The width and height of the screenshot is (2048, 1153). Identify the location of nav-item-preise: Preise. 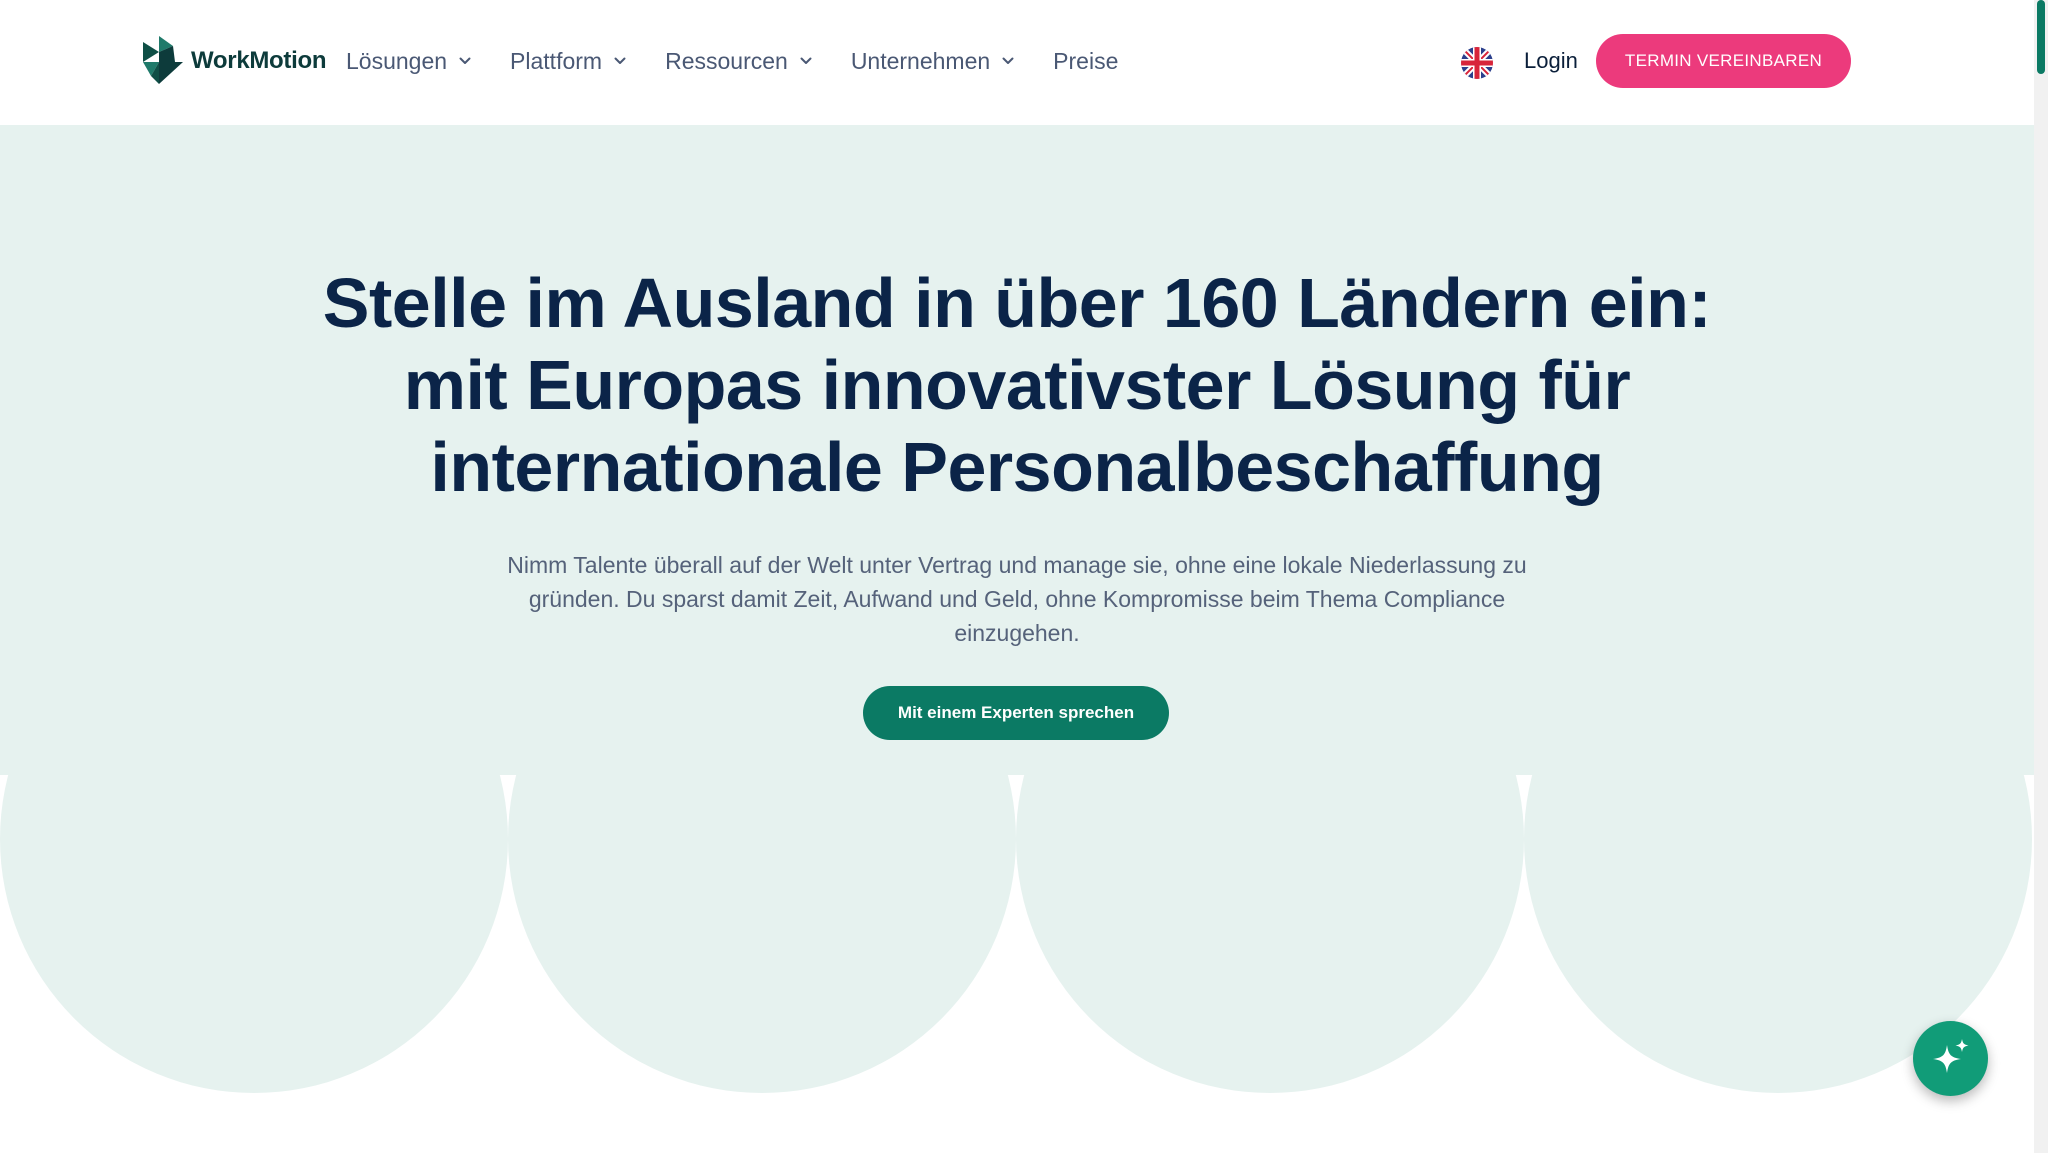
(1085, 61).